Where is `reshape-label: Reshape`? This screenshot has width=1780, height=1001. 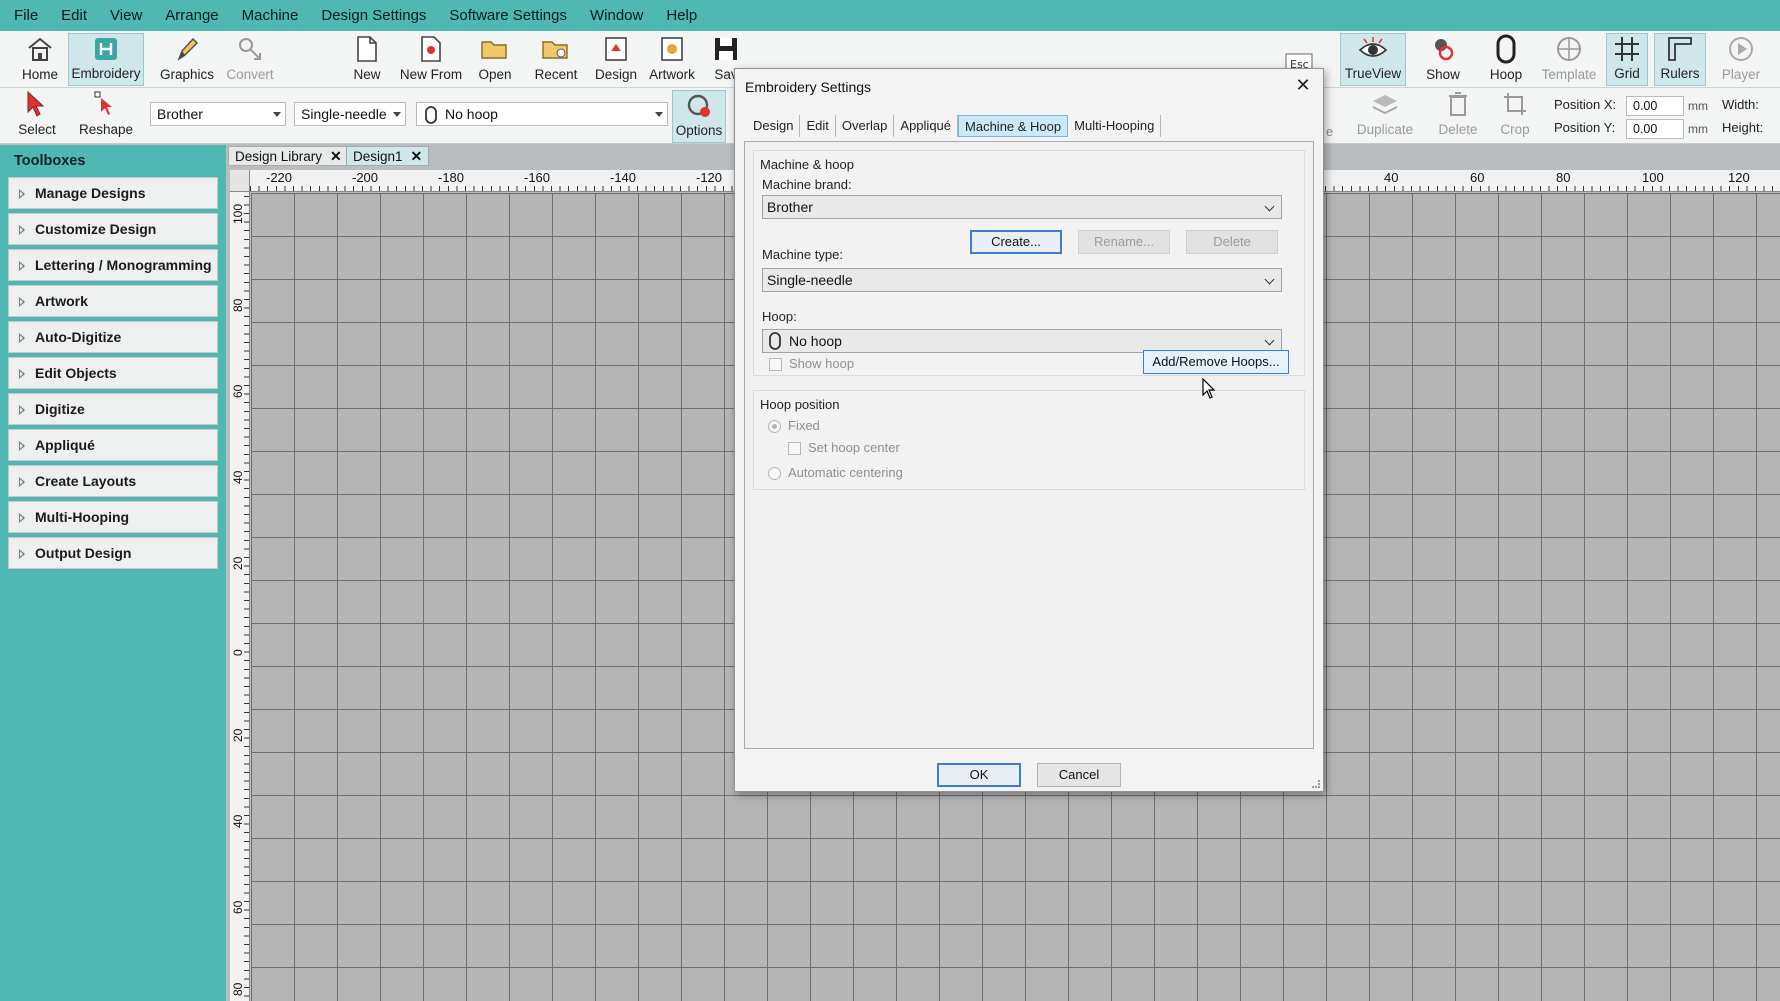
reshape-label: Reshape is located at coordinates (106, 129).